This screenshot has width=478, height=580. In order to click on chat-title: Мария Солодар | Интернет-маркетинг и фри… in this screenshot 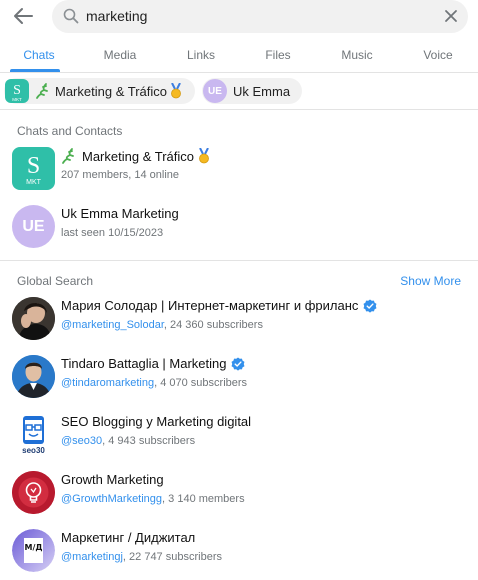, I will do `click(219, 305)`.